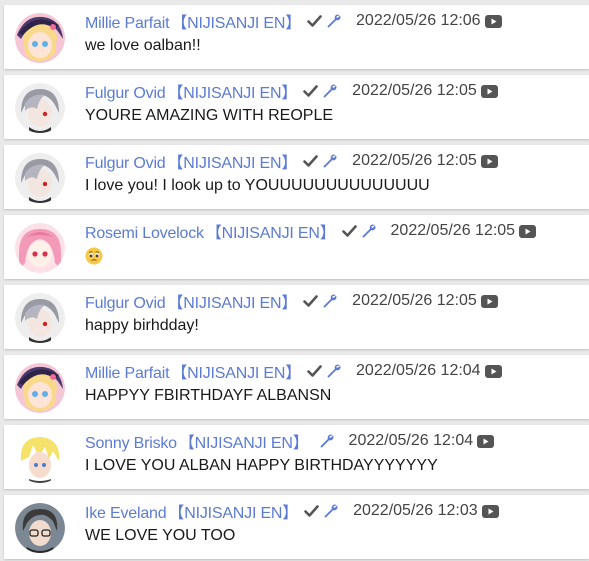 The height and width of the screenshot is (561, 589). I want to click on message-text: YOURE AMAZING WITH REOPLE, so click(209, 116).